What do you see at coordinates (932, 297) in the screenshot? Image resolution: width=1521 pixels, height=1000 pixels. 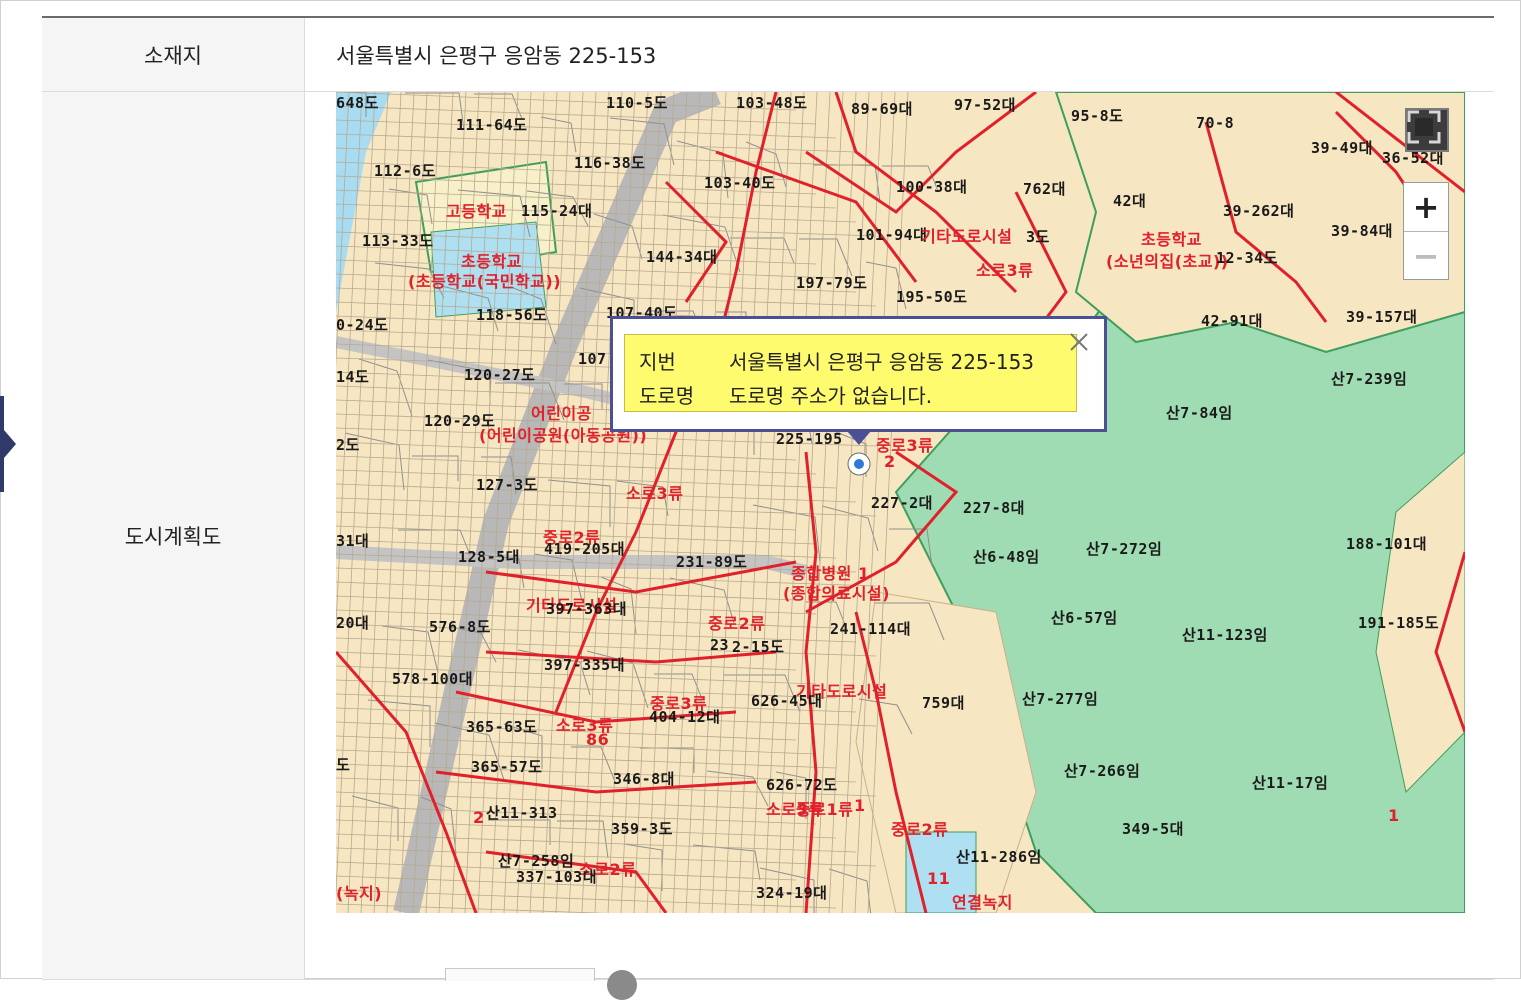 I see `map-parcel-label: 195-50도` at bounding box center [932, 297].